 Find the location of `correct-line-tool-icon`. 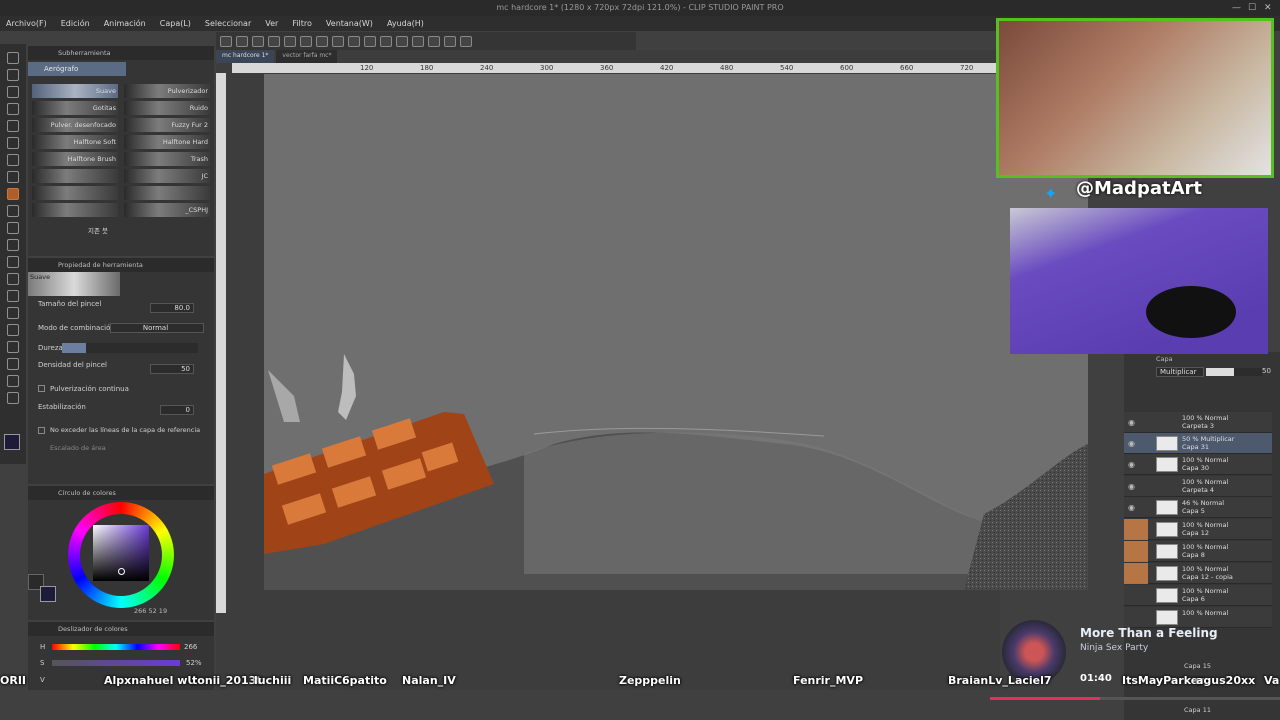

correct-line-tool-icon is located at coordinates (13, 398).